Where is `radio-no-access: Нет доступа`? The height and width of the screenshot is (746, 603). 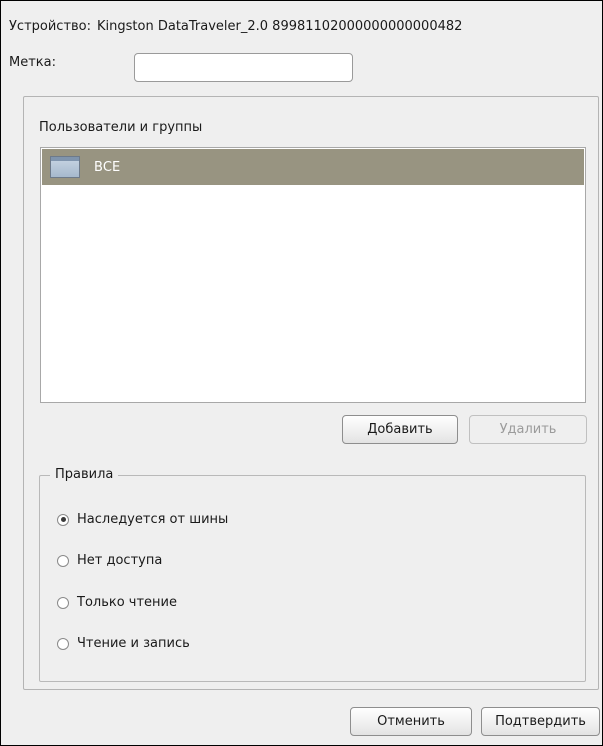 radio-no-access: Нет доступа is located at coordinates (109, 560).